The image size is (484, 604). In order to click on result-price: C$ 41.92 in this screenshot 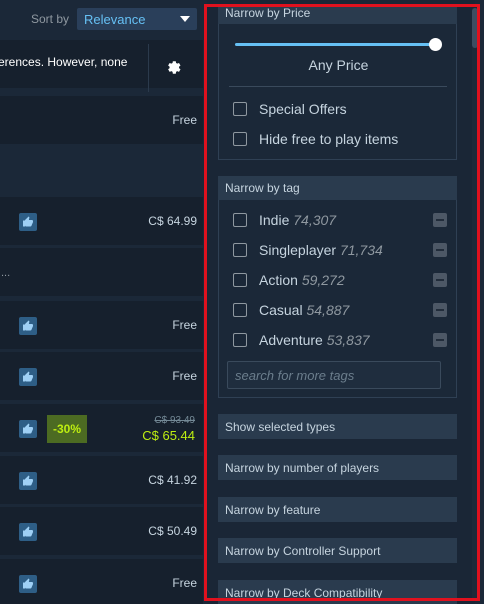, I will do `click(172, 480)`.